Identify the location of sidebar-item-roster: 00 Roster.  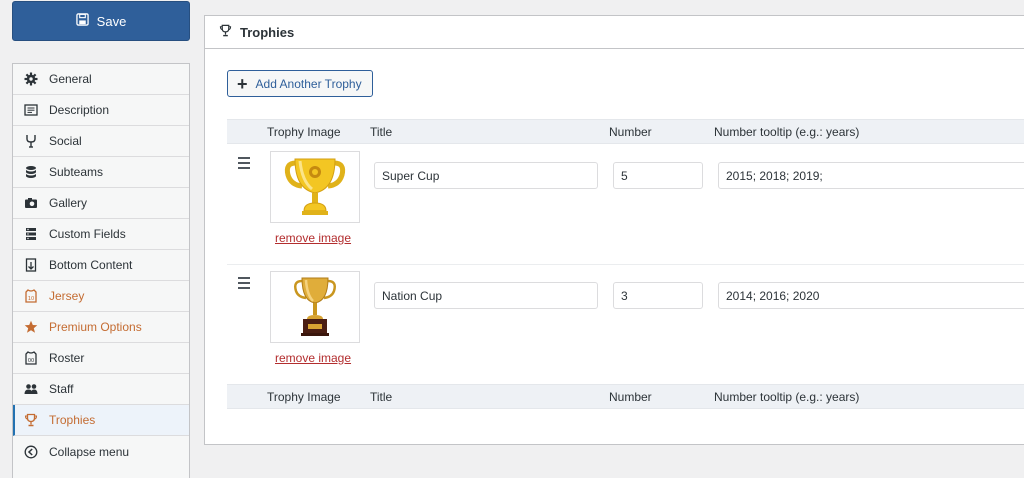
(101, 358).